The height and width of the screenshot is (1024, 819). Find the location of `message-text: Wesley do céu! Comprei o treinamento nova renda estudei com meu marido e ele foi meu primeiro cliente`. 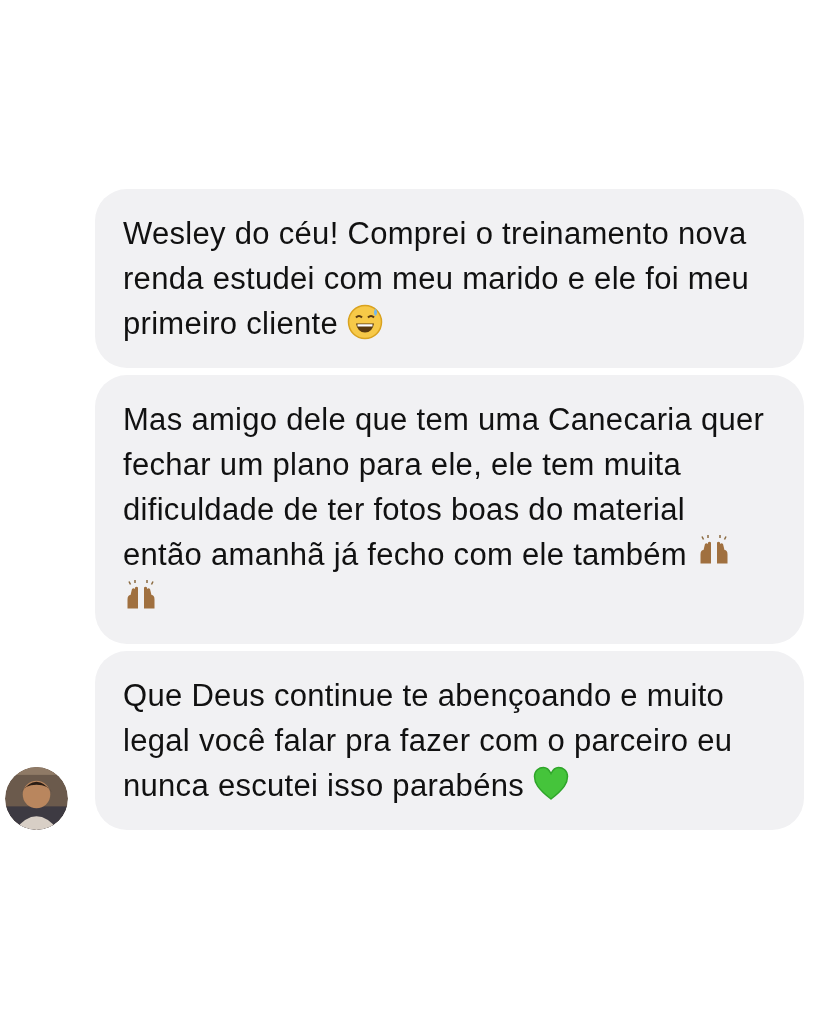

message-text: Wesley do céu! Comprei o treinamento nova renda estudei com meu marido e ele foi meu primeiro cliente is located at coordinates (437, 279).